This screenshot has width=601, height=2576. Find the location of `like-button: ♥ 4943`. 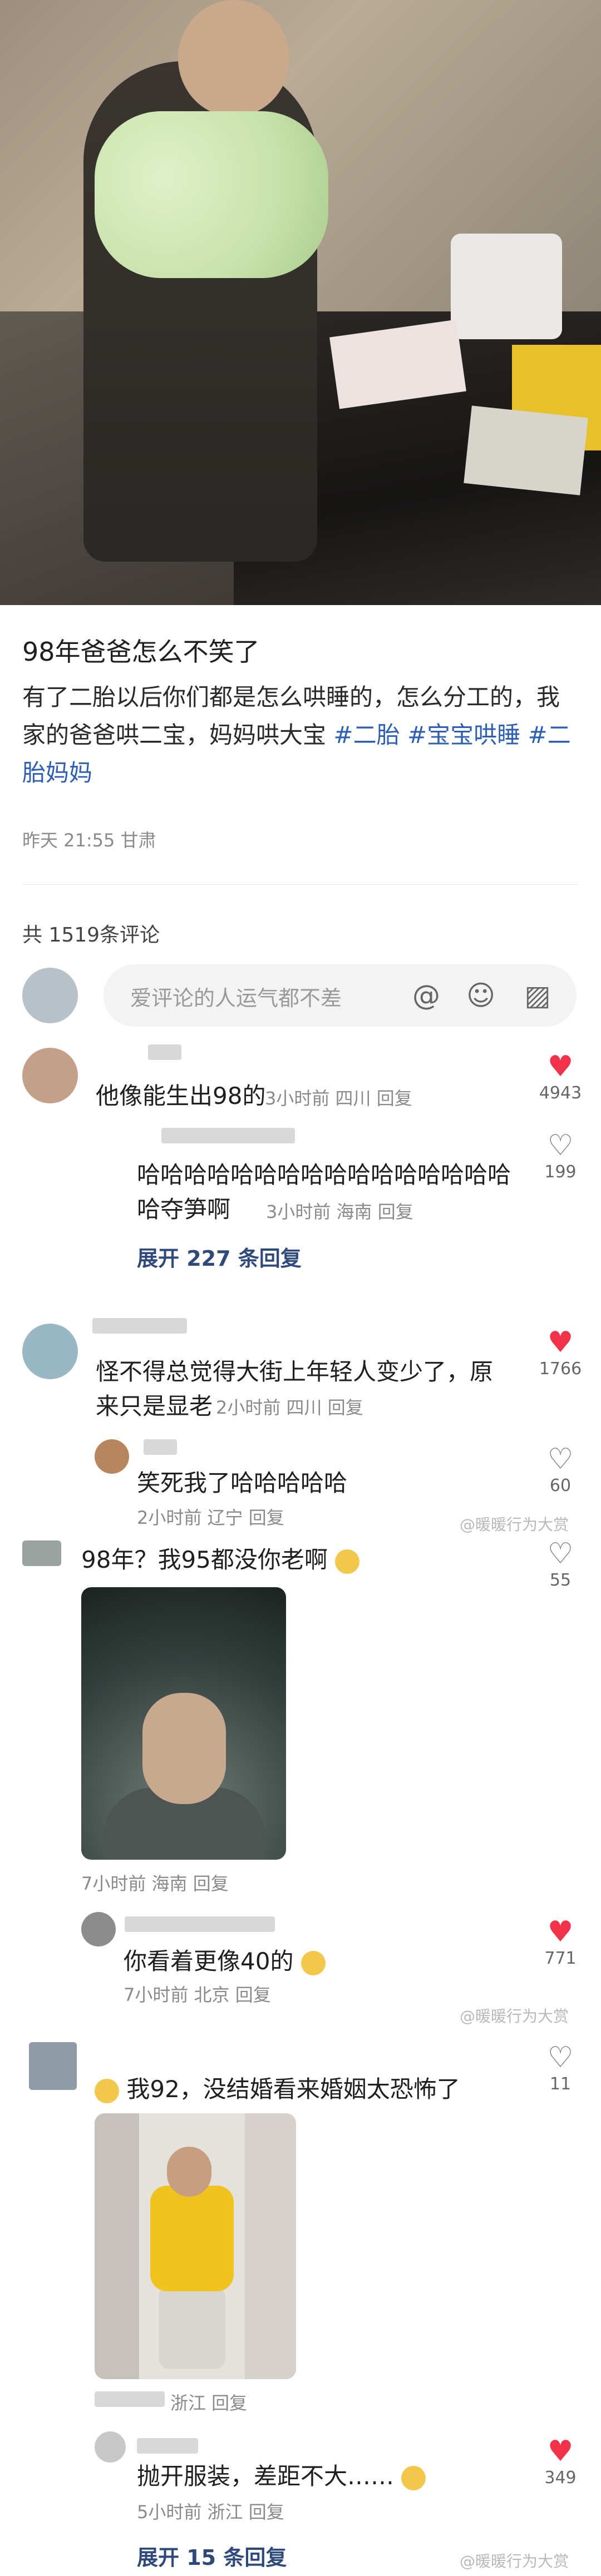

like-button: ♥ 4943 is located at coordinates (560, 1076).